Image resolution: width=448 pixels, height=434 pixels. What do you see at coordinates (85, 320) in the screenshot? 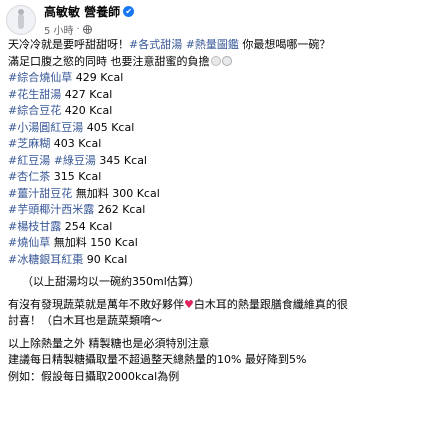
I see `paragraph-text: 討喜！（白木耳也是蔬菜類唷～` at bounding box center [85, 320].